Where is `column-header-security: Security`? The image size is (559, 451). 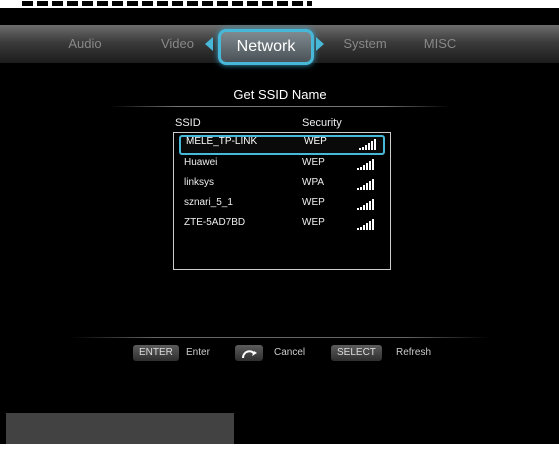 column-header-security: Security is located at coordinates (322, 123).